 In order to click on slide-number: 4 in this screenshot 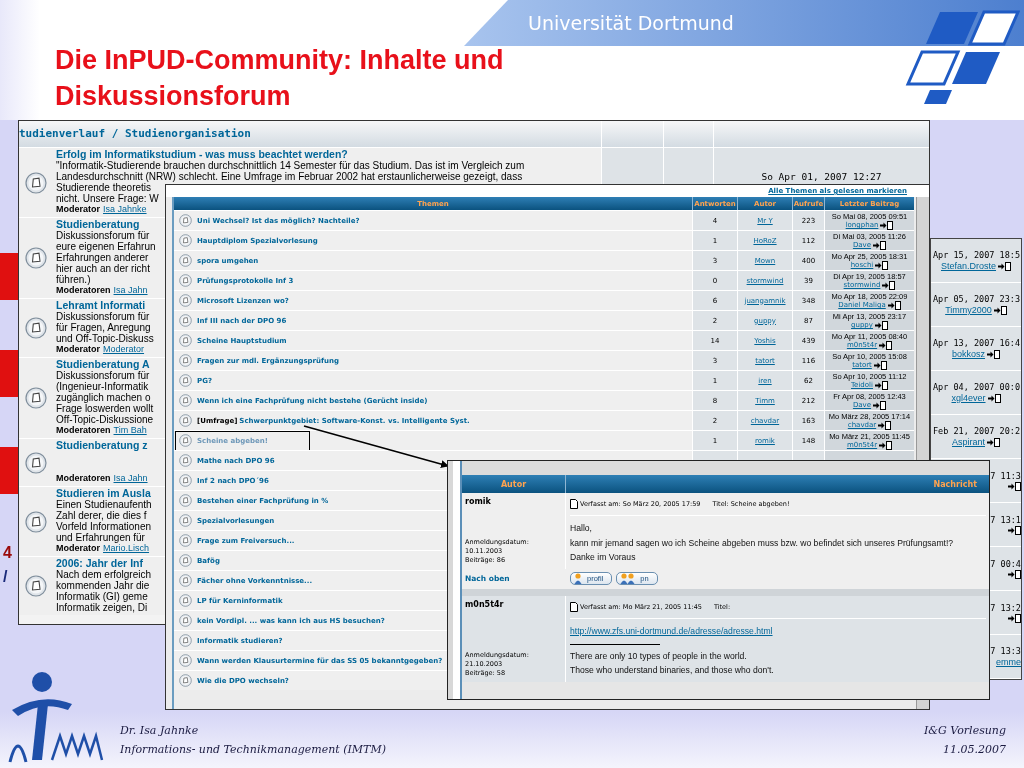, I will do `click(7, 553)`.